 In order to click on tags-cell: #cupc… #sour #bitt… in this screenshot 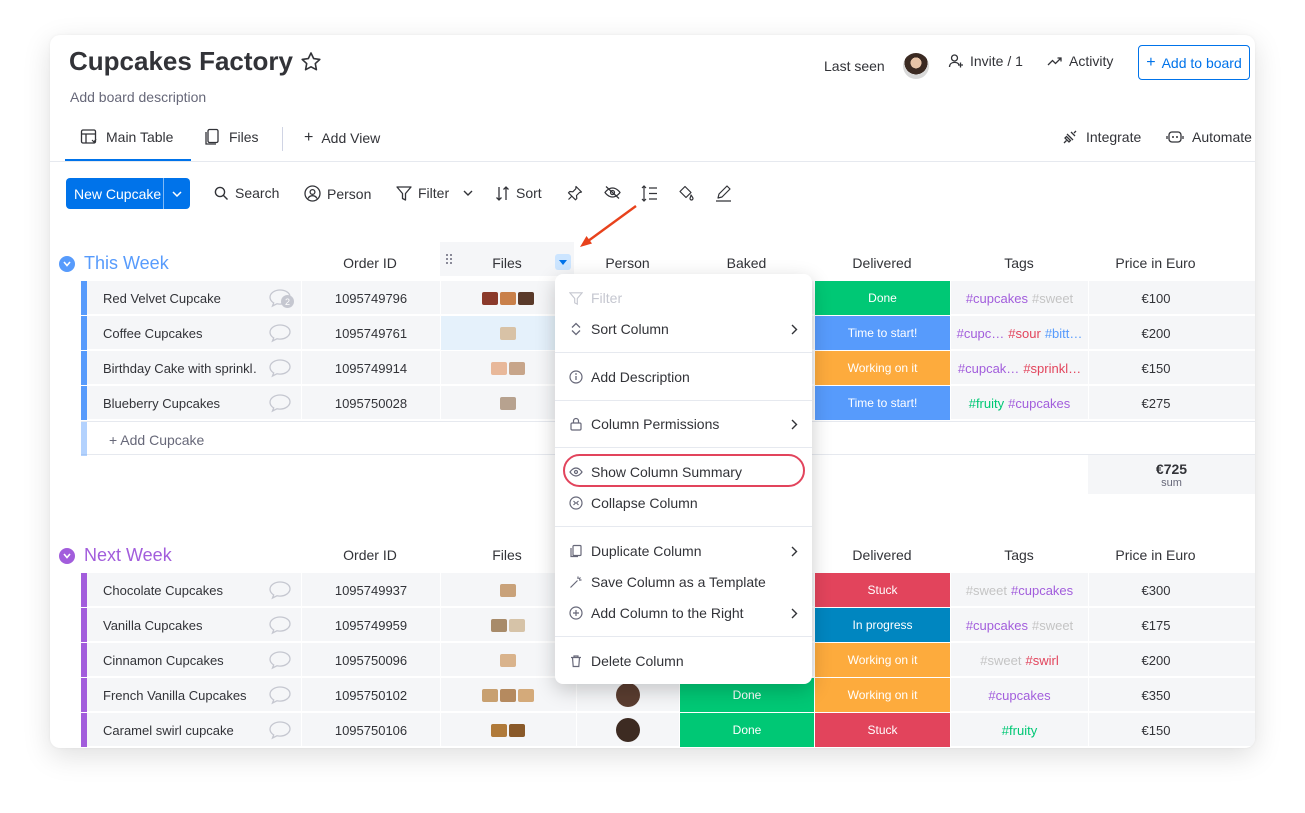, I will do `click(1019, 333)`.